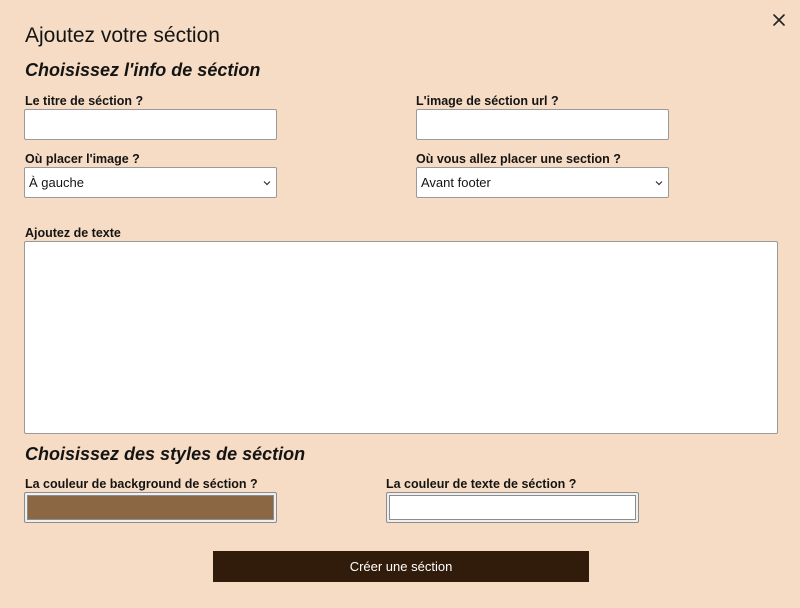  What do you see at coordinates (487, 101) in the screenshot?
I see `image-url-label: L'image de séction url ?` at bounding box center [487, 101].